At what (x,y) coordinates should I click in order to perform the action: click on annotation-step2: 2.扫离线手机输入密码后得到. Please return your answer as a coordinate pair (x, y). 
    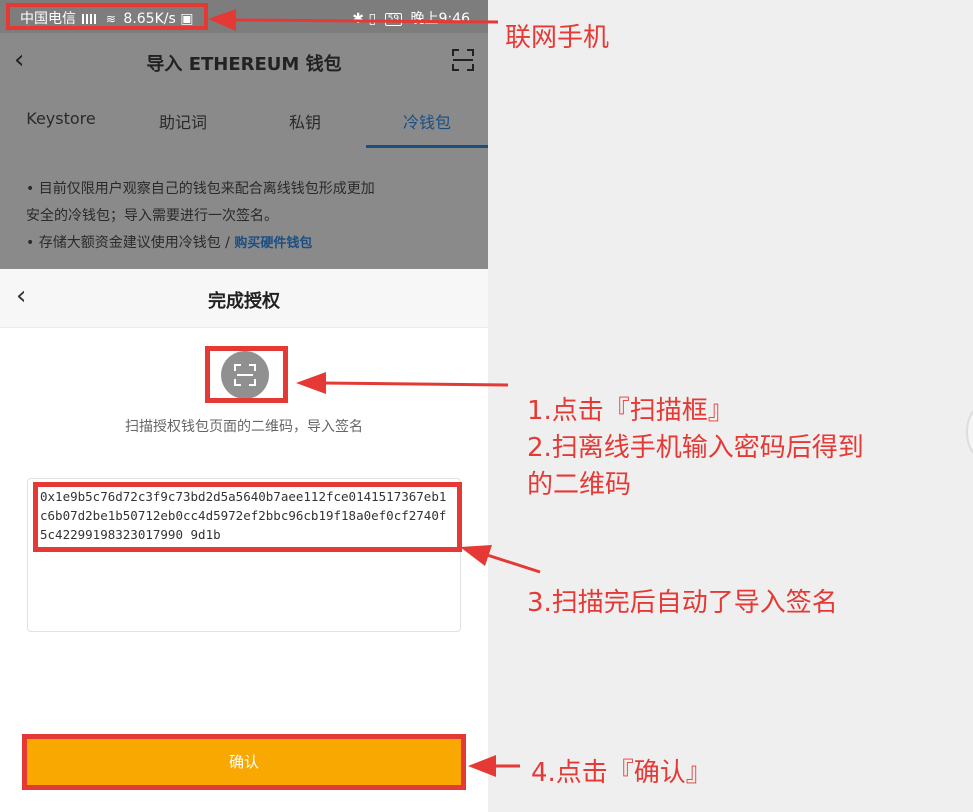
    Looking at the image, I should click on (695, 448).